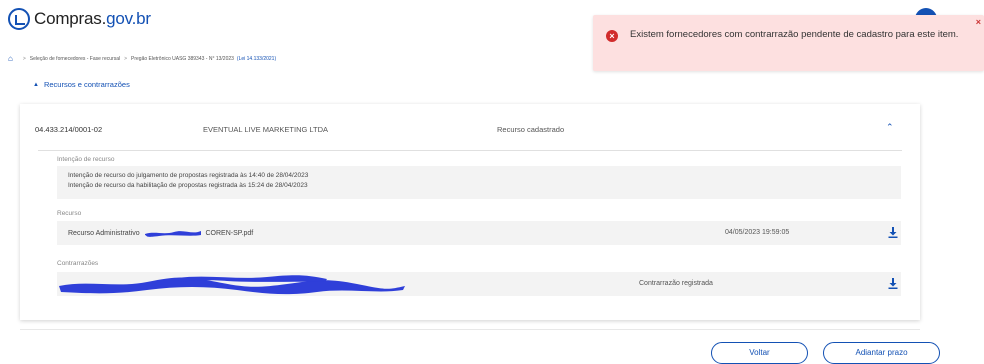 The width and height of the screenshot is (984, 364). I want to click on supplier-name: EVENTUAL LIVE MARKETING LTDA, so click(266, 129).